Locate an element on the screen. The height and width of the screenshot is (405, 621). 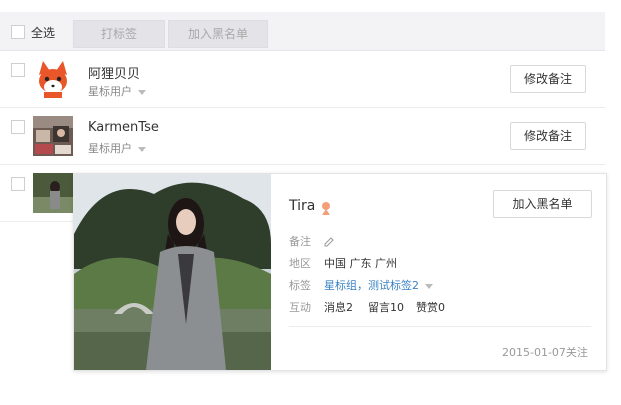
tags-dropdown: 星标组，测试标签2 is located at coordinates (378, 285).